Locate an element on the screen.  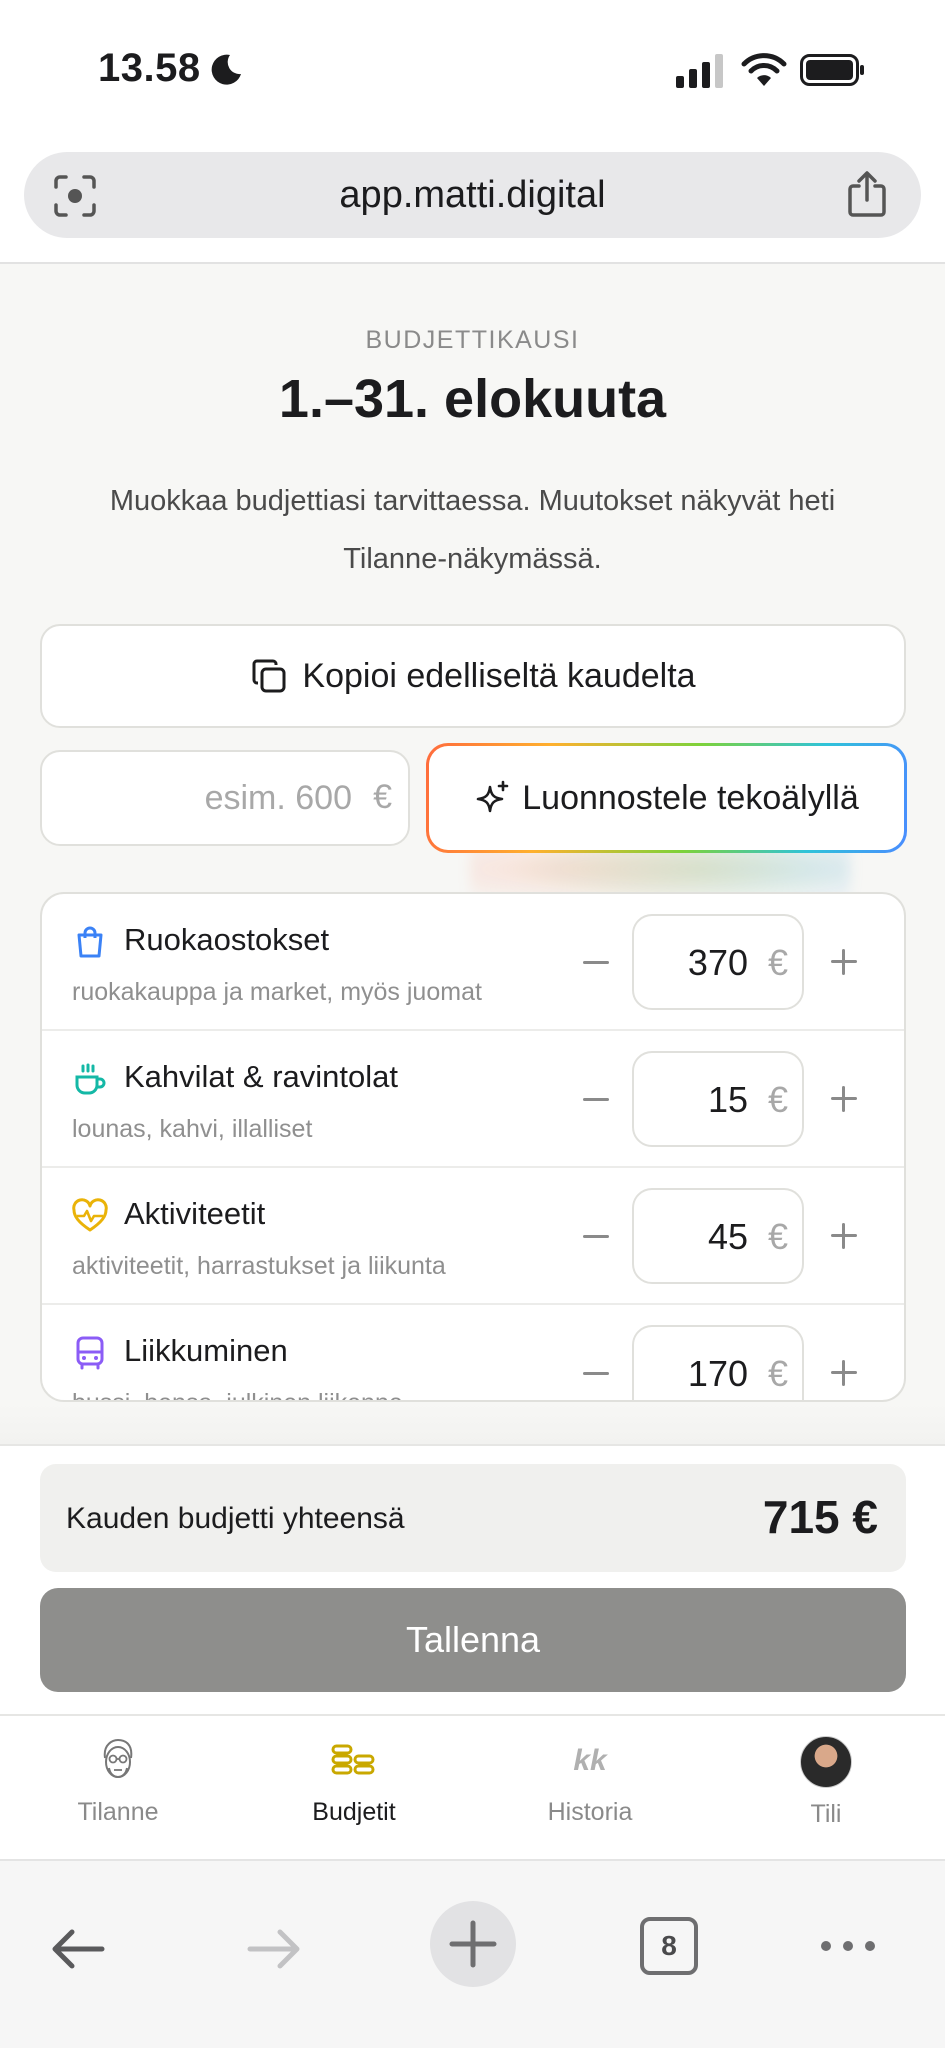
category-name: Ruokaostokset is located at coordinates (227, 939).